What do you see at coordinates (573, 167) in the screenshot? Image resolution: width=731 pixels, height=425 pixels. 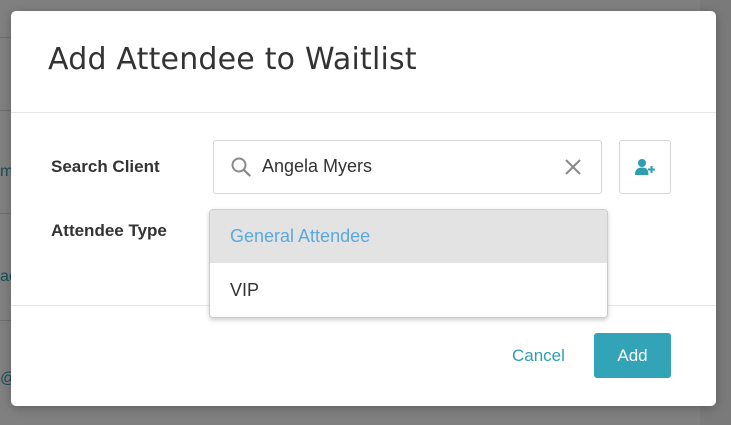 I see `close-icon` at bounding box center [573, 167].